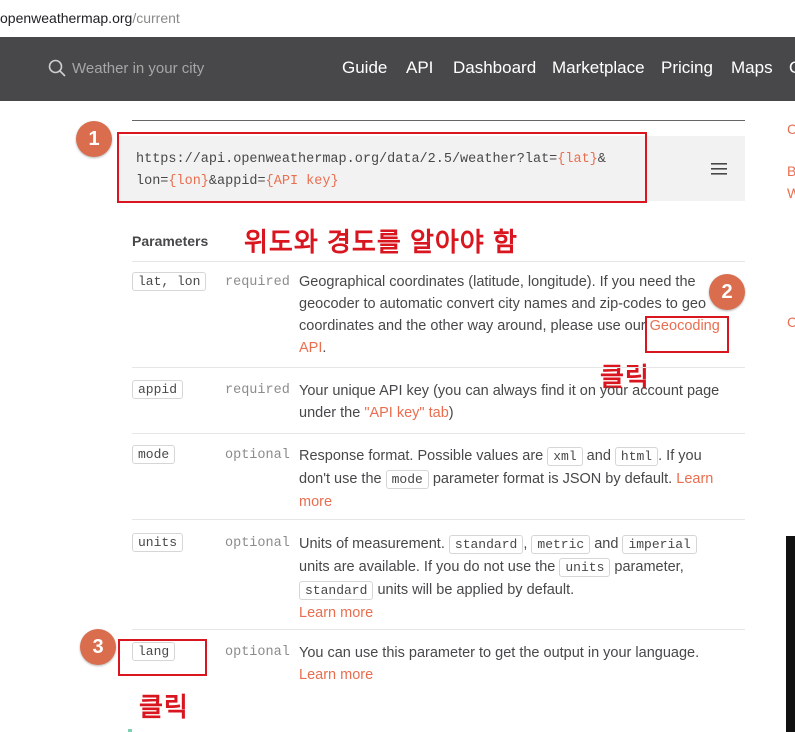 Image resolution: width=795 pixels, height=732 pixels. What do you see at coordinates (687, 68) in the screenshot?
I see `nav-link-pricing: Pricing` at bounding box center [687, 68].